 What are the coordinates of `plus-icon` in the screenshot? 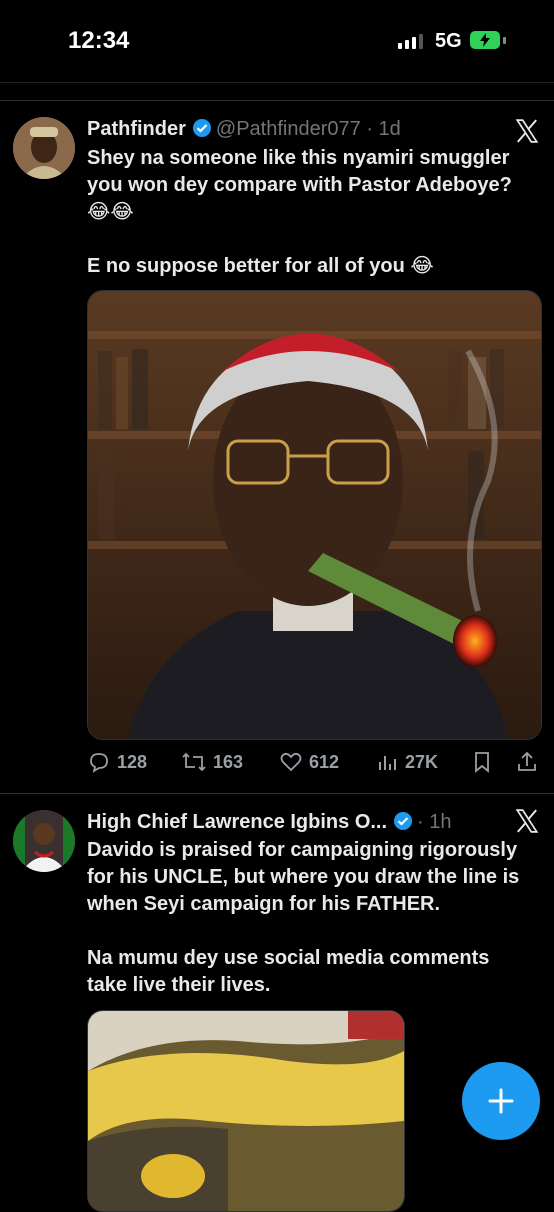 It's located at (501, 1101).